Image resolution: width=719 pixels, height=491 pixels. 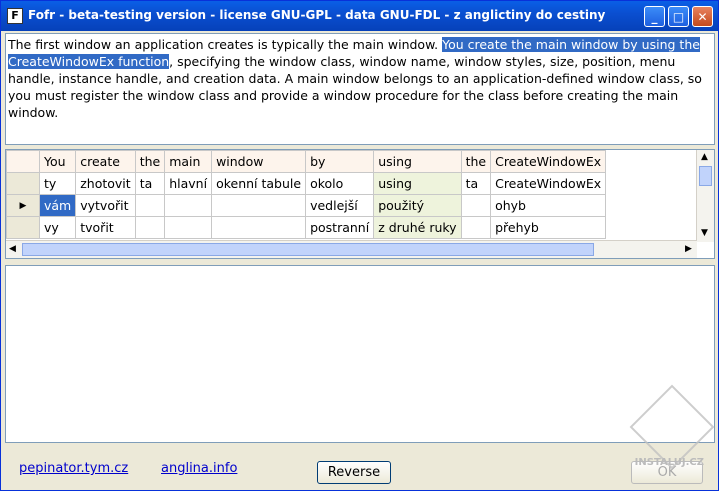 What do you see at coordinates (704, 157) in the screenshot?
I see `scroll-up-icon: ▲` at bounding box center [704, 157].